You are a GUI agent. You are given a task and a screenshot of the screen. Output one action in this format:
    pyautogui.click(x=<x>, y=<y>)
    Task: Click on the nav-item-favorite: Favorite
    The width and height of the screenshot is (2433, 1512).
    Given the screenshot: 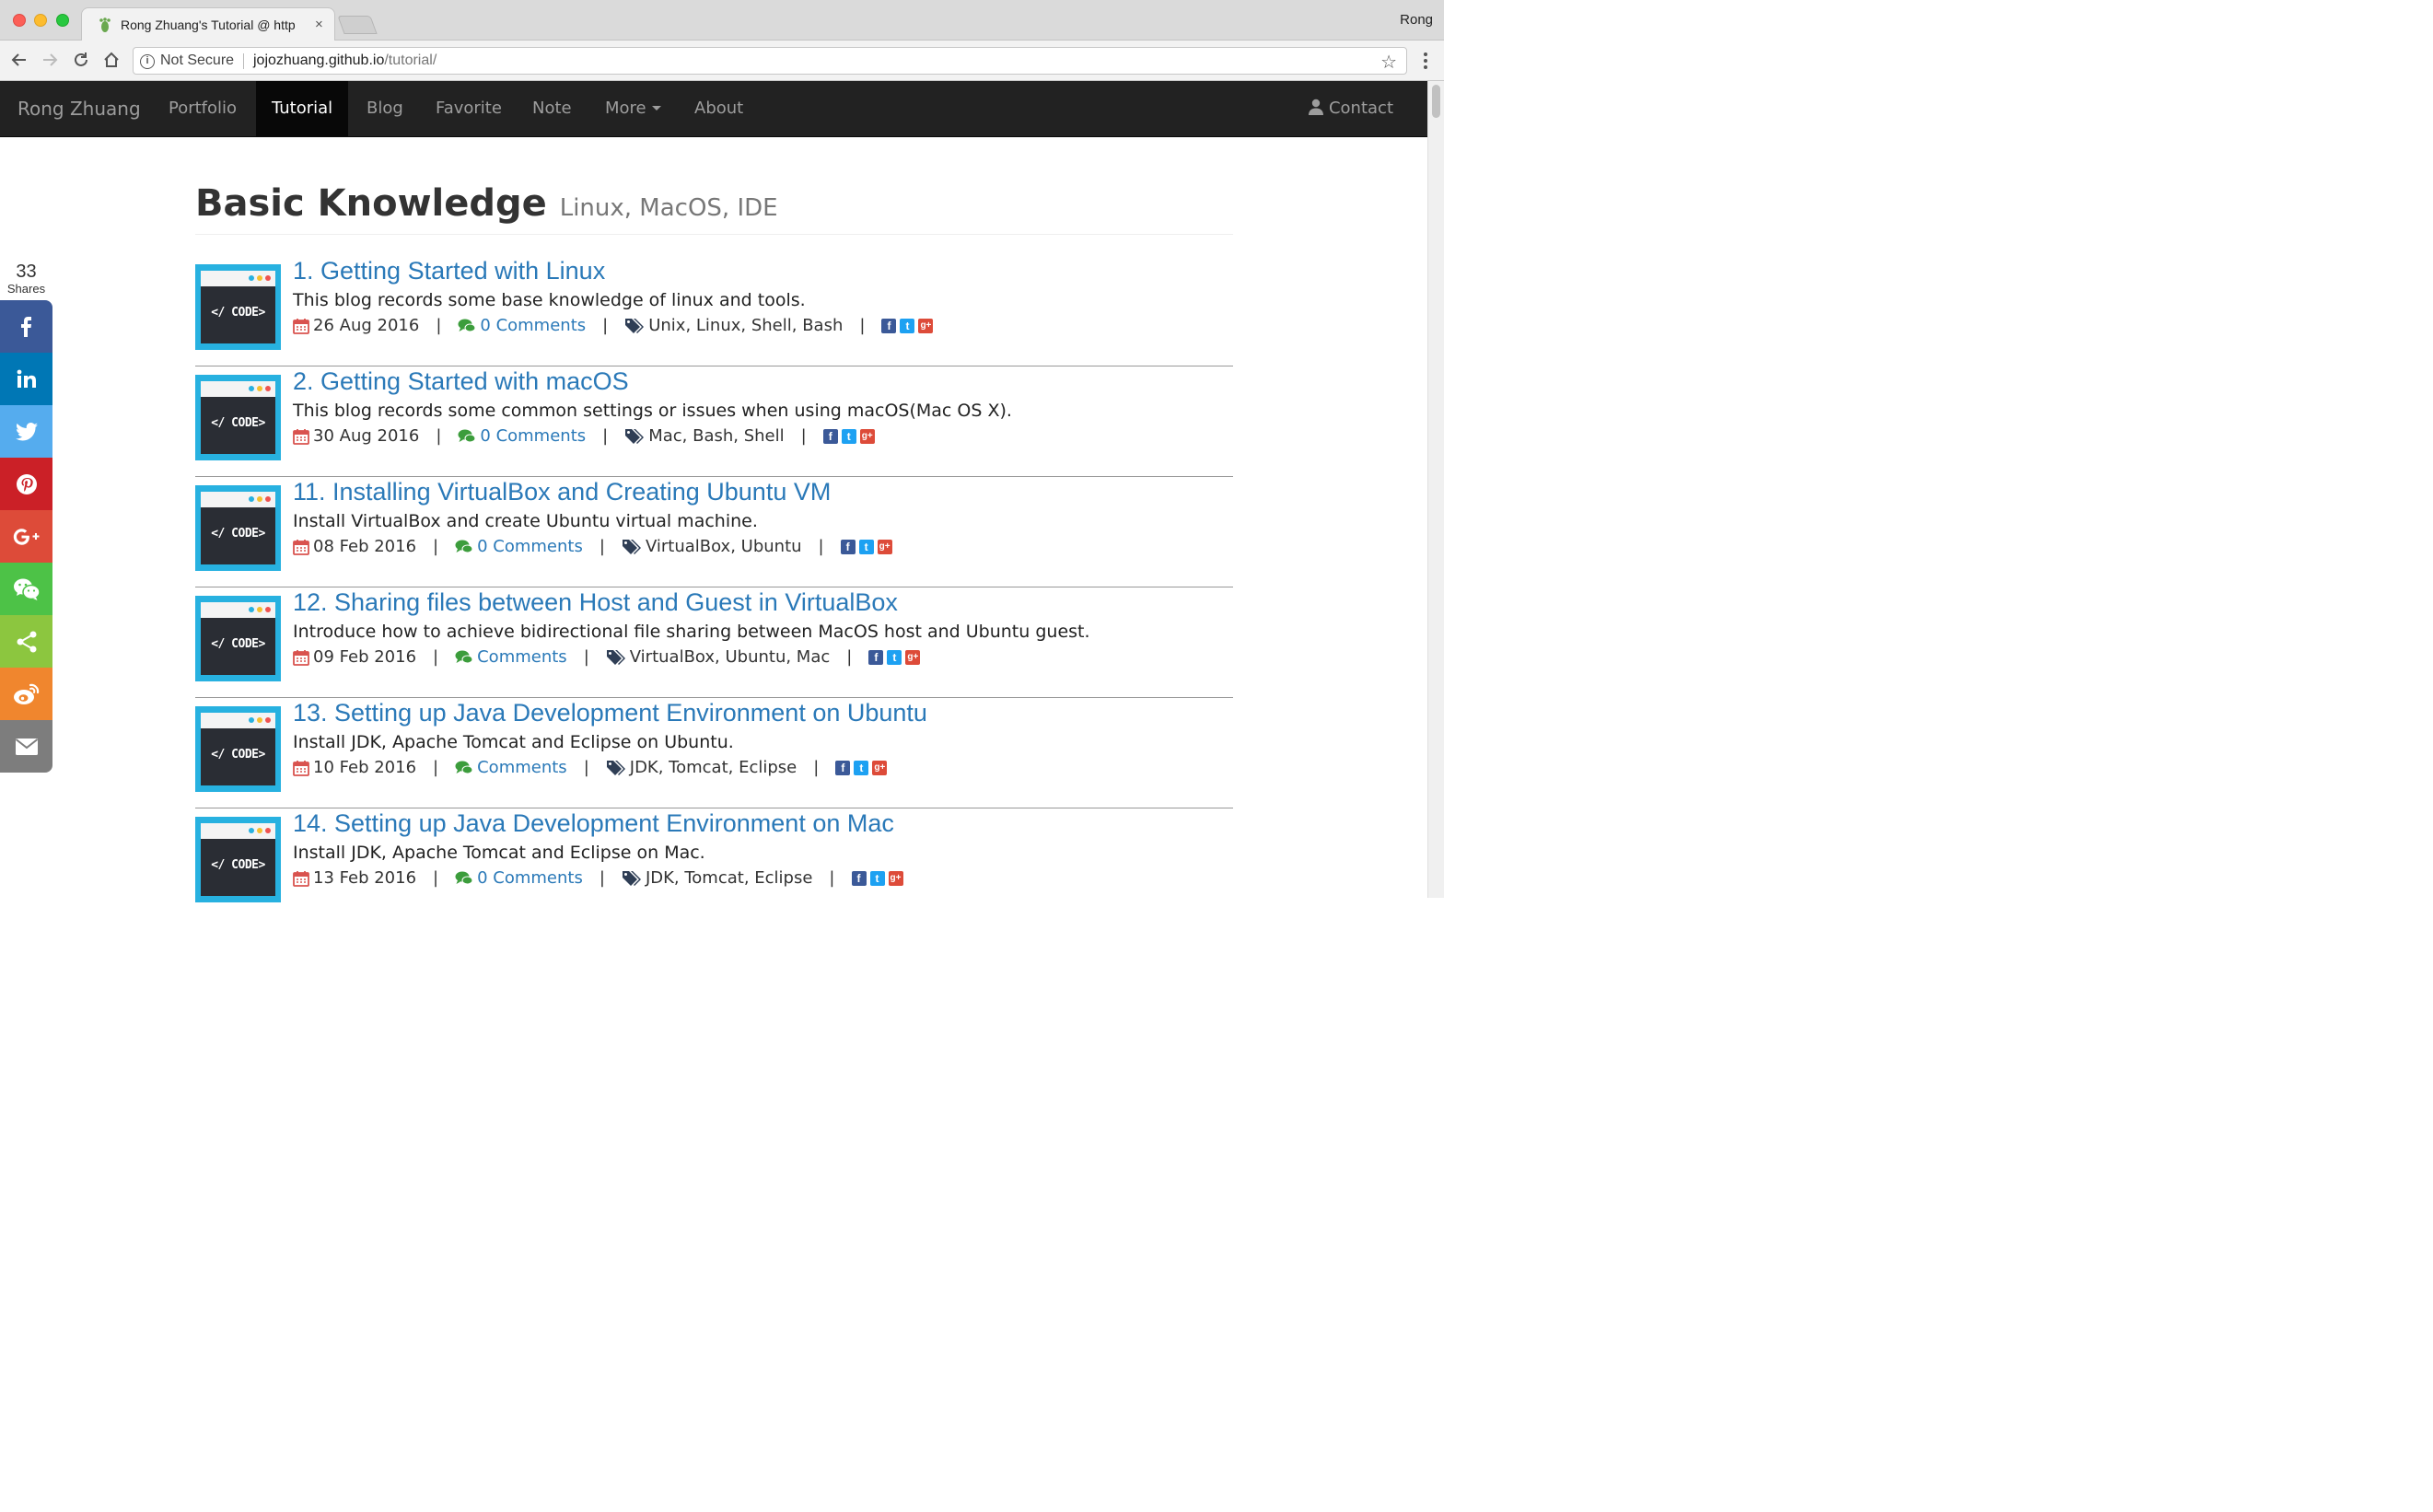 What is the action you would take?
    pyautogui.click(x=469, y=109)
    